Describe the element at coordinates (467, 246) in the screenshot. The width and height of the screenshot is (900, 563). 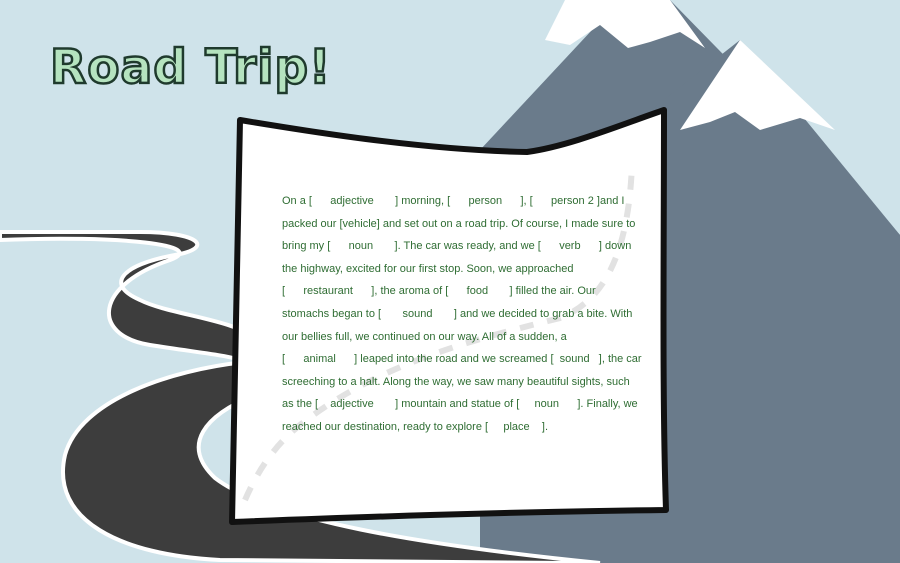
I see `story-segment: . The car was ready, and we` at that location.